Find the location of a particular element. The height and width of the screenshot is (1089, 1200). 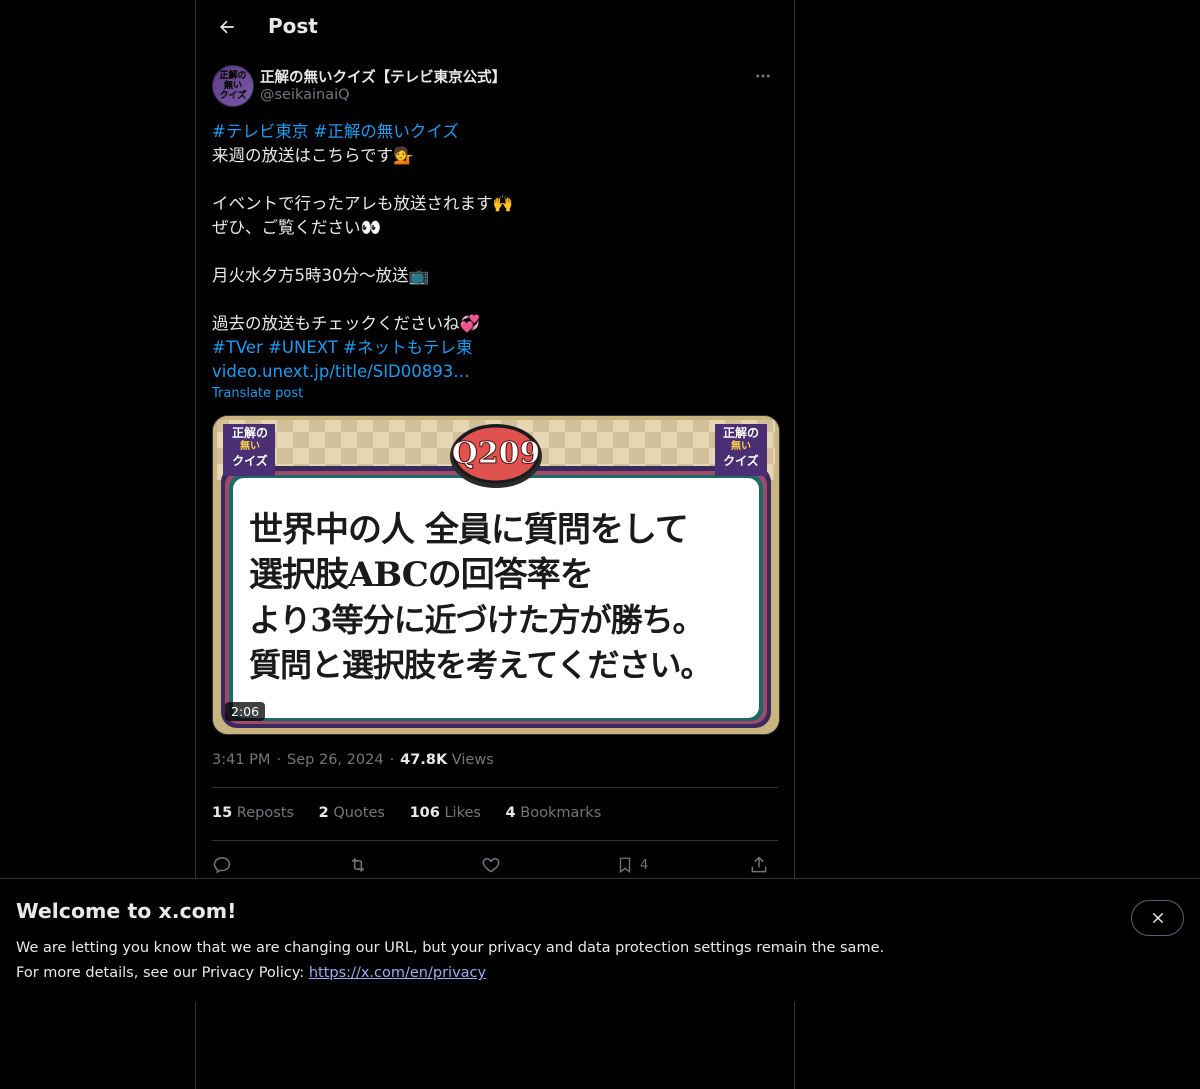

post-line: 来週の放送はこちらです💁 is located at coordinates (313, 155).